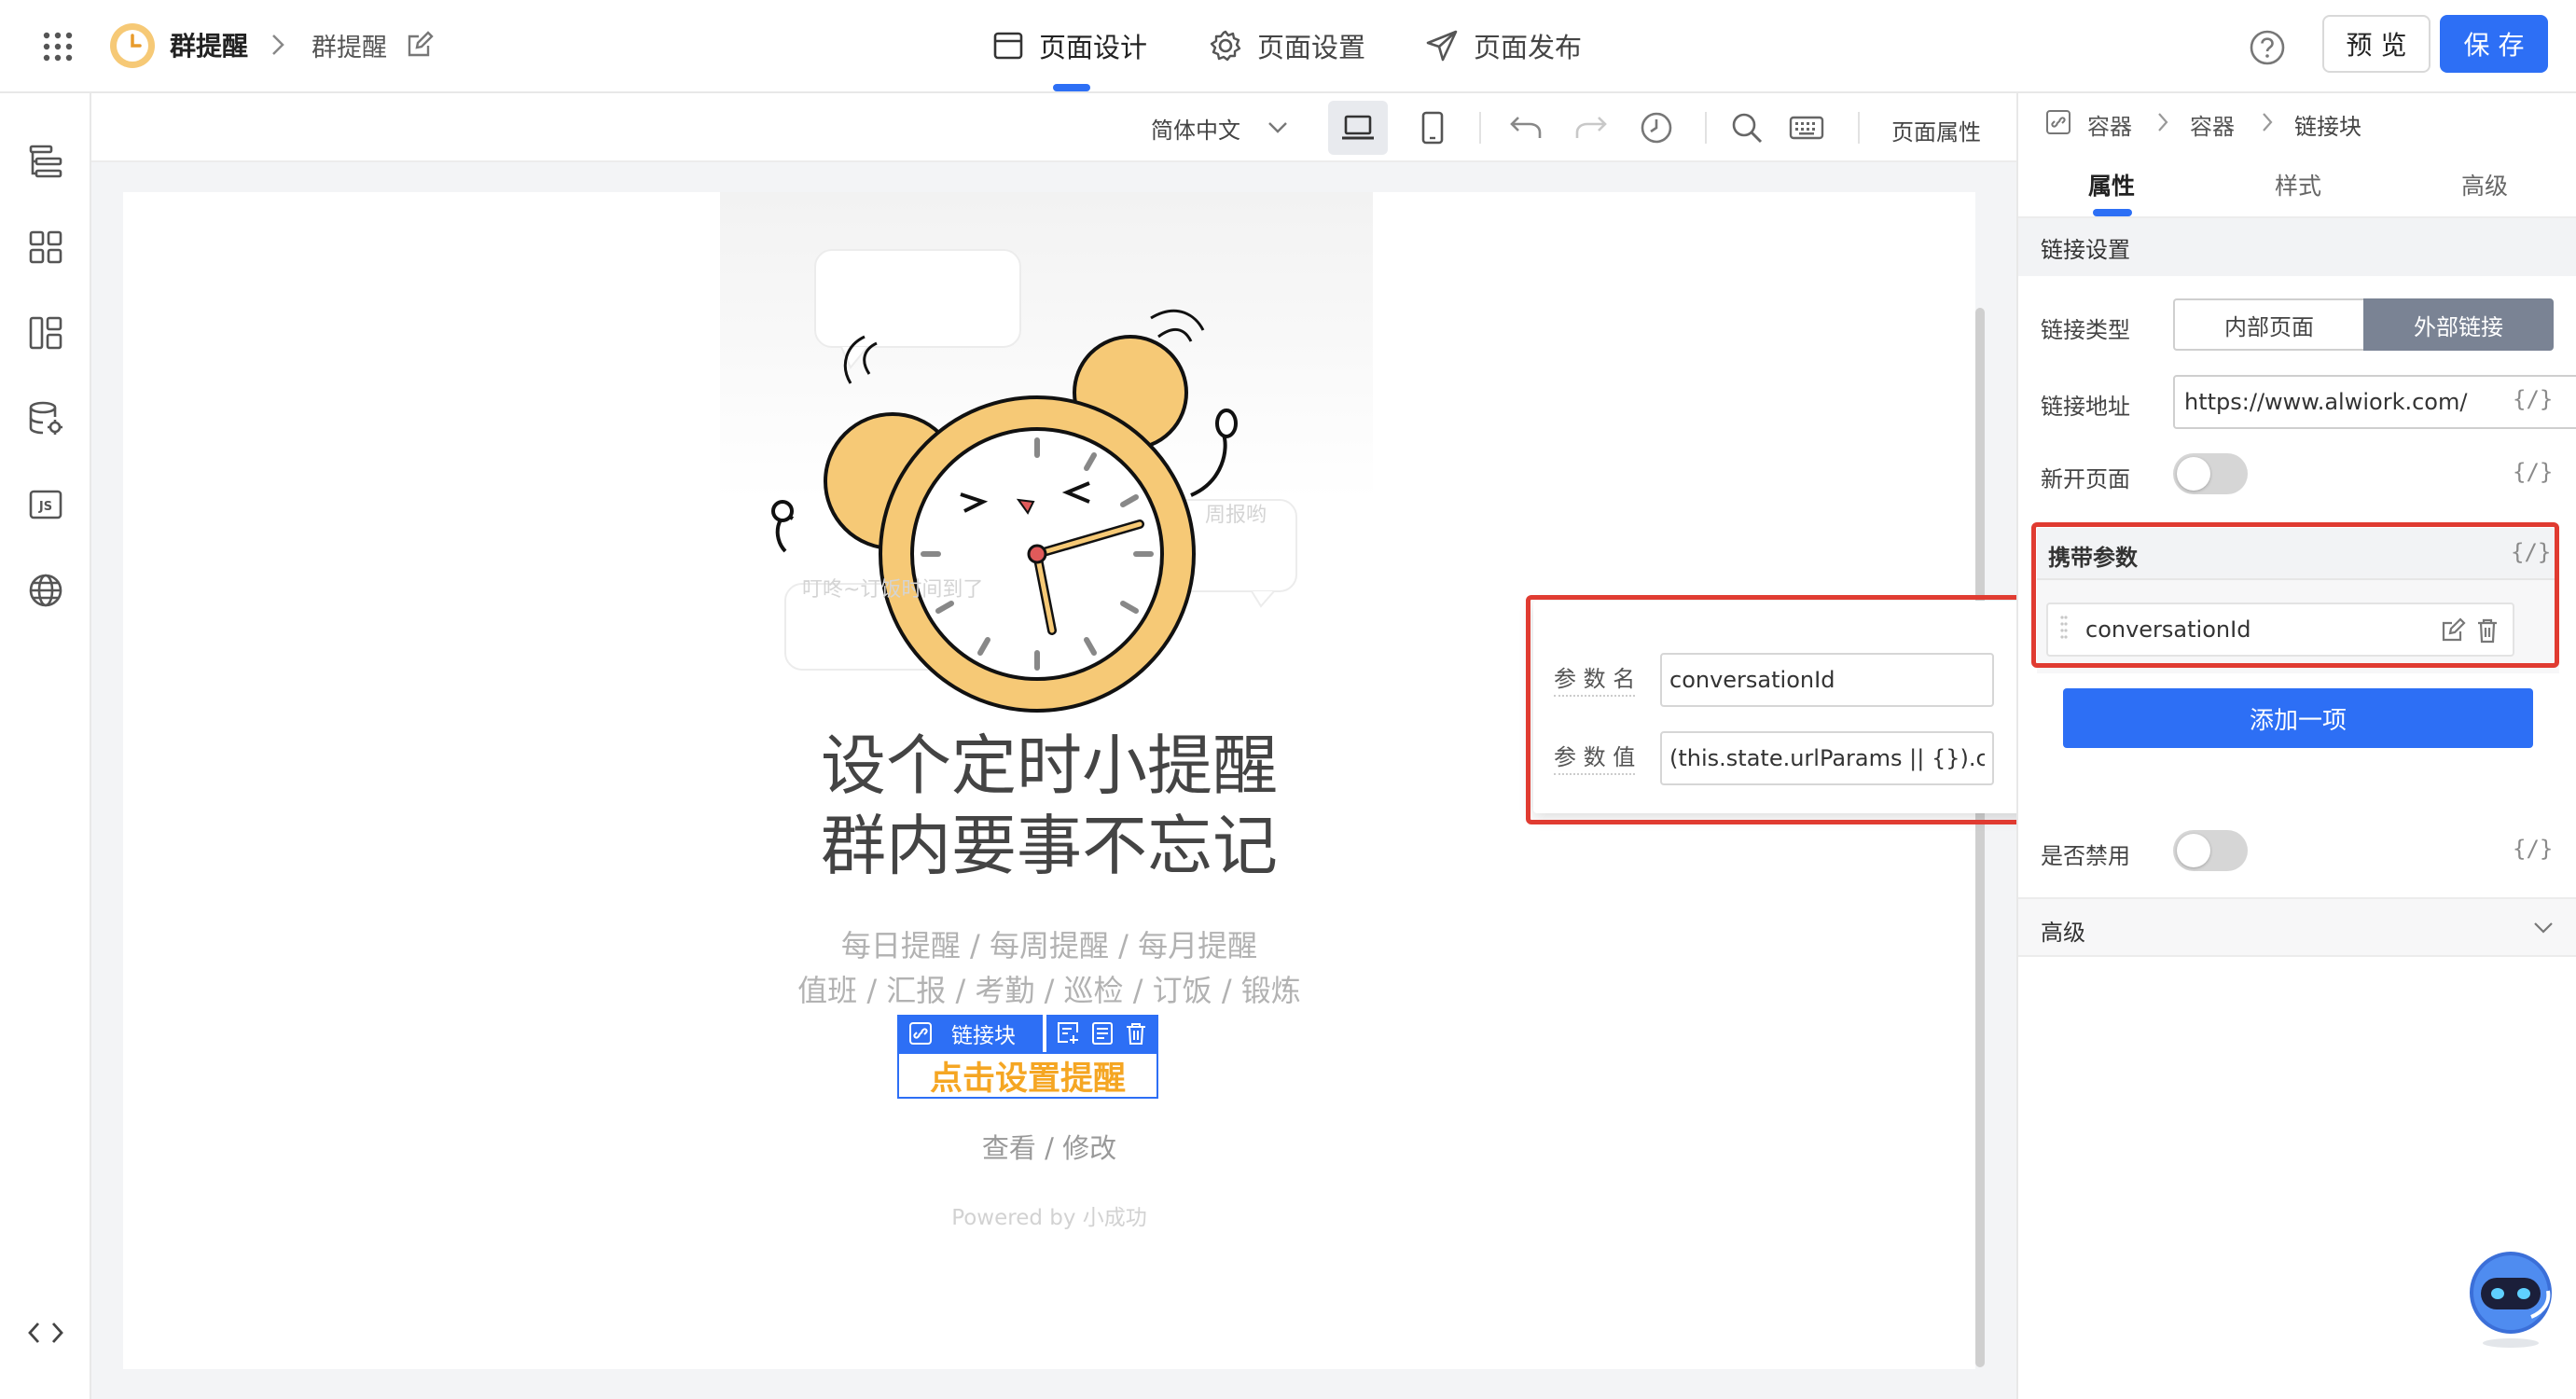  Describe the element at coordinates (2494, 44) in the screenshot. I see `save-button: 保 存` at that location.